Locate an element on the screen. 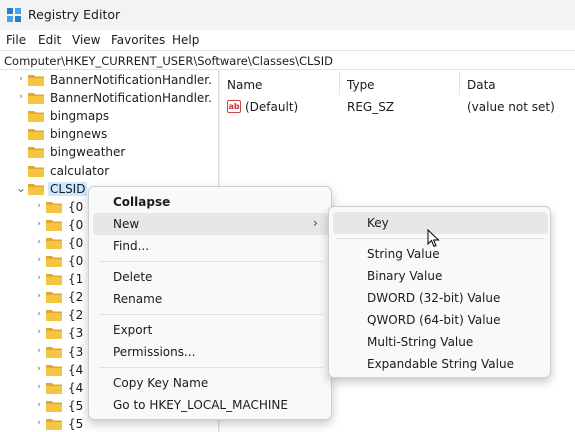 The height and width of the screenshot is (432, 575). menu-item-multi-string-value: Multi-String Value is located at coordinates (440, 342).